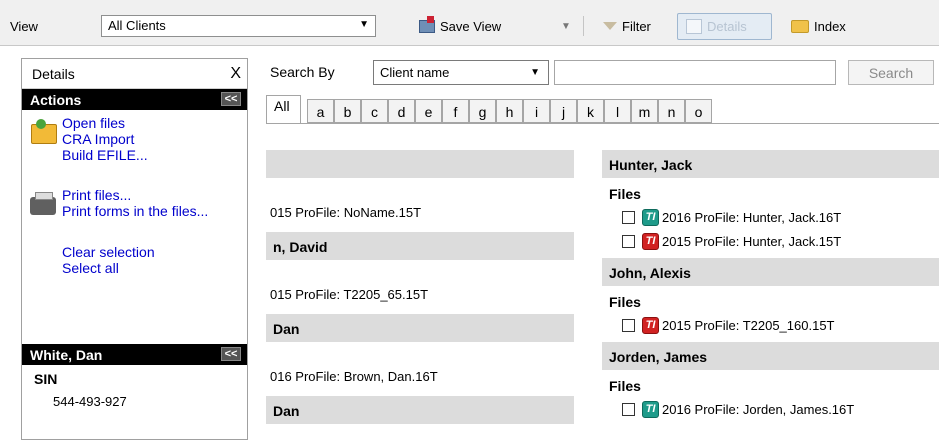 Image resolution: width=939 pixels, height=440 pixels. I want to click on details-toggle-button: Details, so click(724, 26).